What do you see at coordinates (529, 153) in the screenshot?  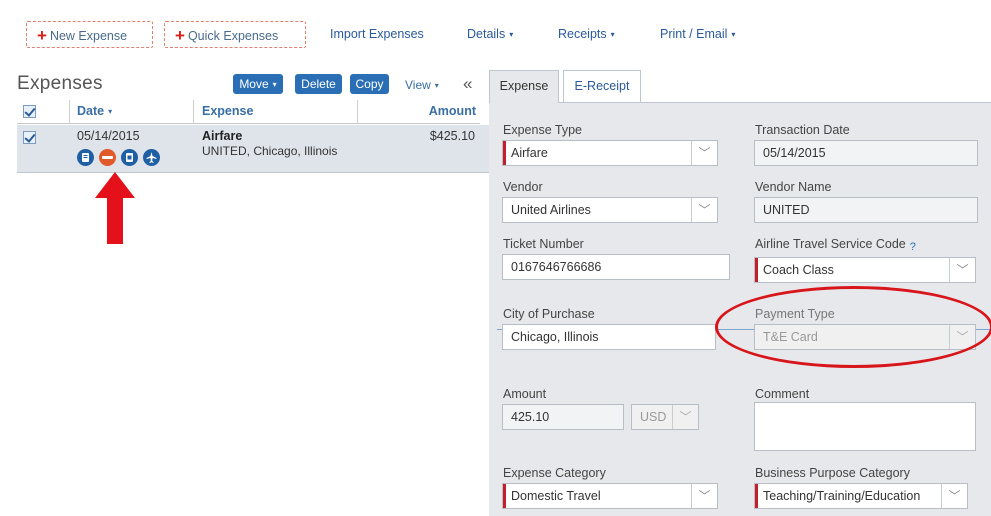 I see `expense-type-value: Airfare` at bounding box center [529, 153].